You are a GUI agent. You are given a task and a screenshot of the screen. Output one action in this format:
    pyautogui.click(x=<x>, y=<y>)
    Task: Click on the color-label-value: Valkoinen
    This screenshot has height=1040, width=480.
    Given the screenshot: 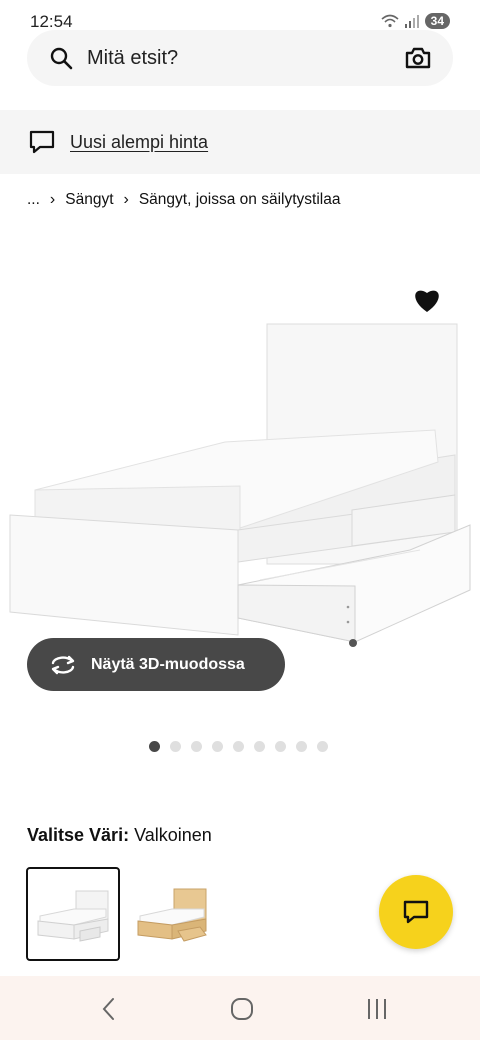 What is the action you would take?
    pyautogui.click(x=173, y=835)
    